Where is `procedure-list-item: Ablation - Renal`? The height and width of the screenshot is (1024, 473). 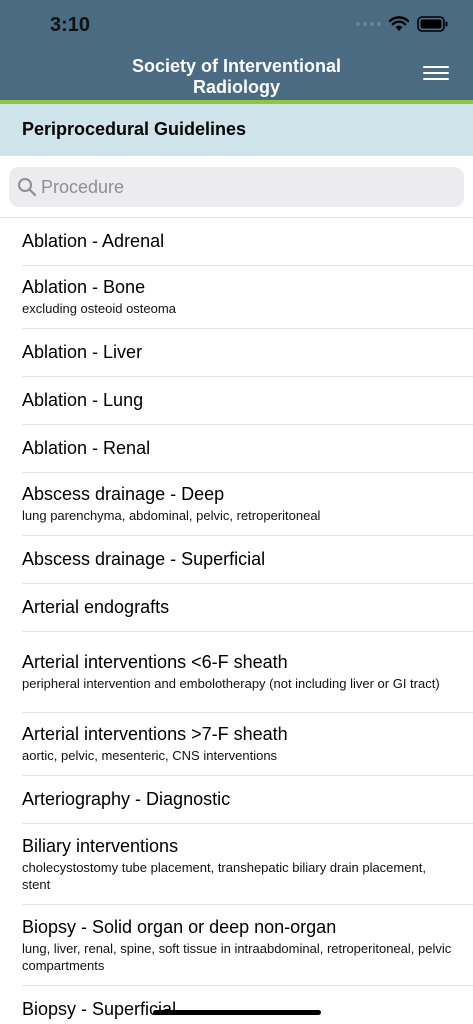
procedure-list-item: Ablation - Renal is located at coordinates (247, 449).